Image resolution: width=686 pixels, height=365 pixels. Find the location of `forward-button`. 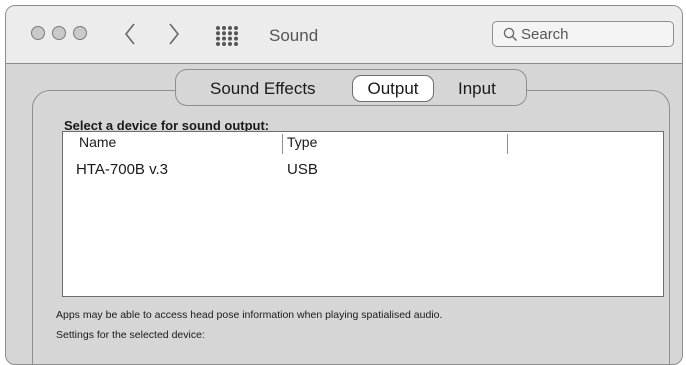

forward-button is located at coordinates (174, 34).